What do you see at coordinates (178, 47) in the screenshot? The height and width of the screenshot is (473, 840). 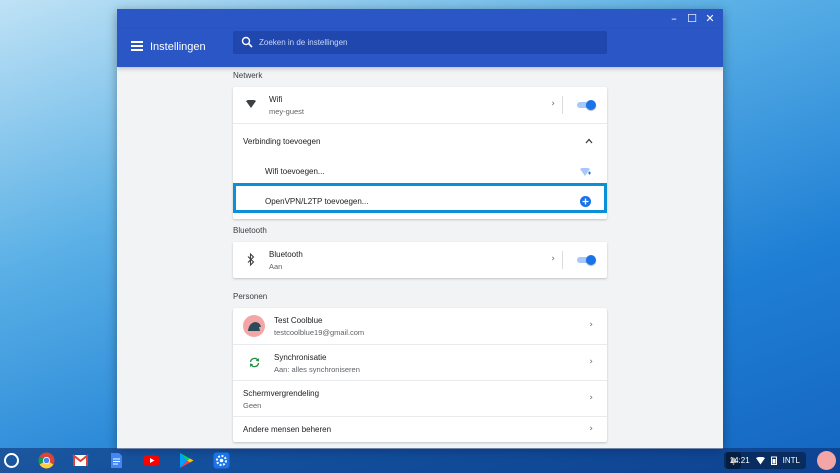 I see `page-title: Instellingen` at bounding box center [178, 47].